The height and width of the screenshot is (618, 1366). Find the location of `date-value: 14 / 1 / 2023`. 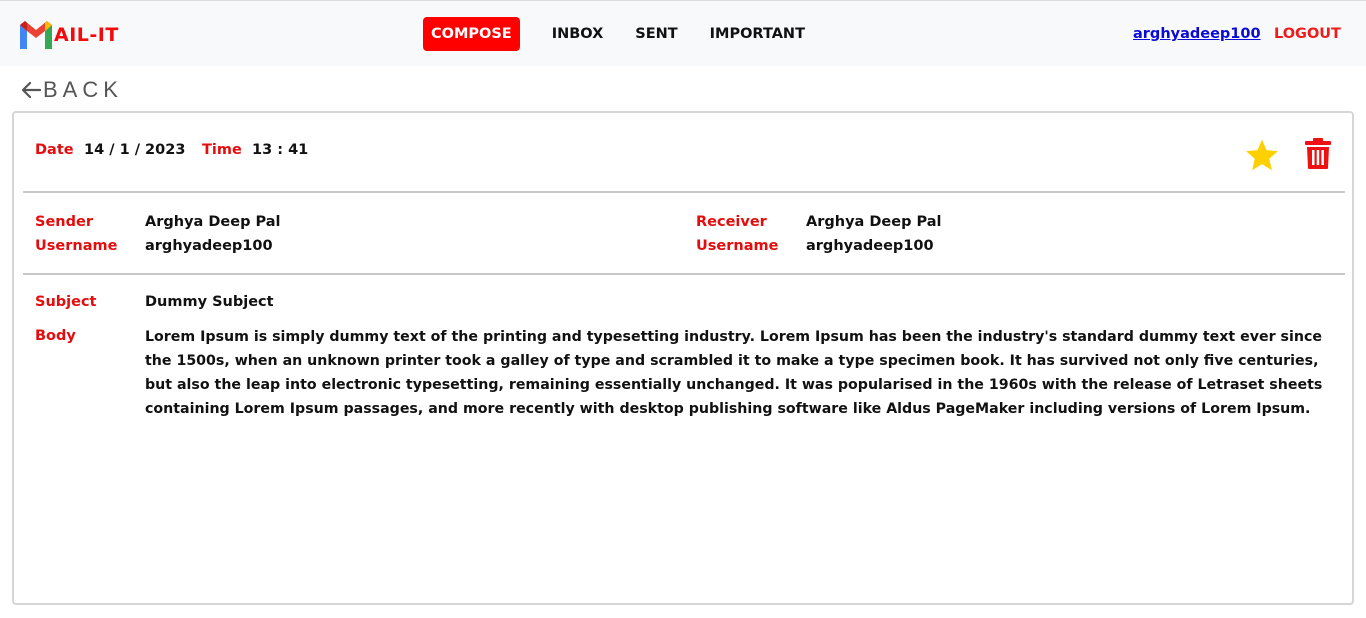

date-value: 14 / 1 / 2023 is located at coordinates (135, 150).